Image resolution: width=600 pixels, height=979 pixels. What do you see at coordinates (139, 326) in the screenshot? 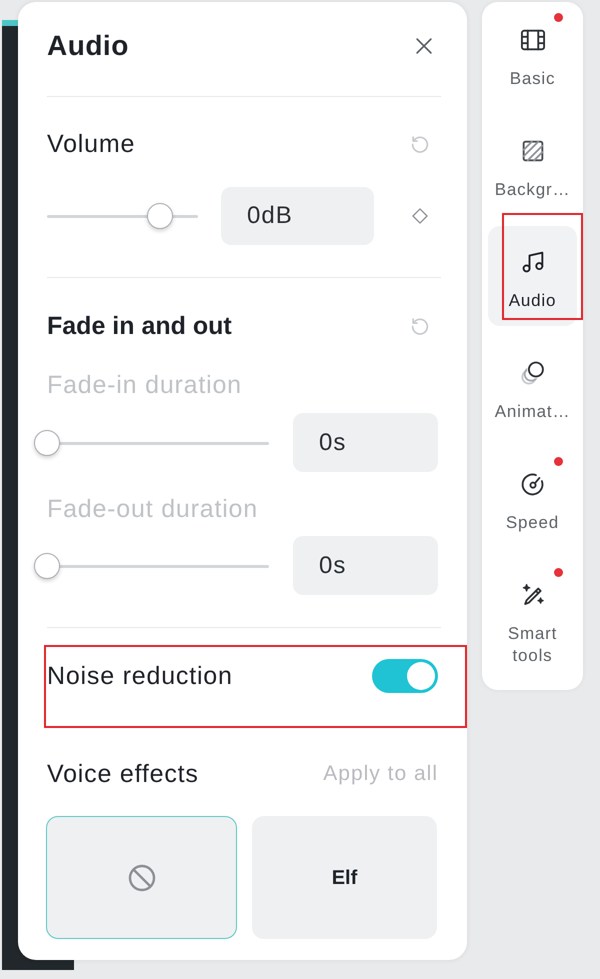
I see `section-heading: Fade in and out` at bounding box center [139, 326].